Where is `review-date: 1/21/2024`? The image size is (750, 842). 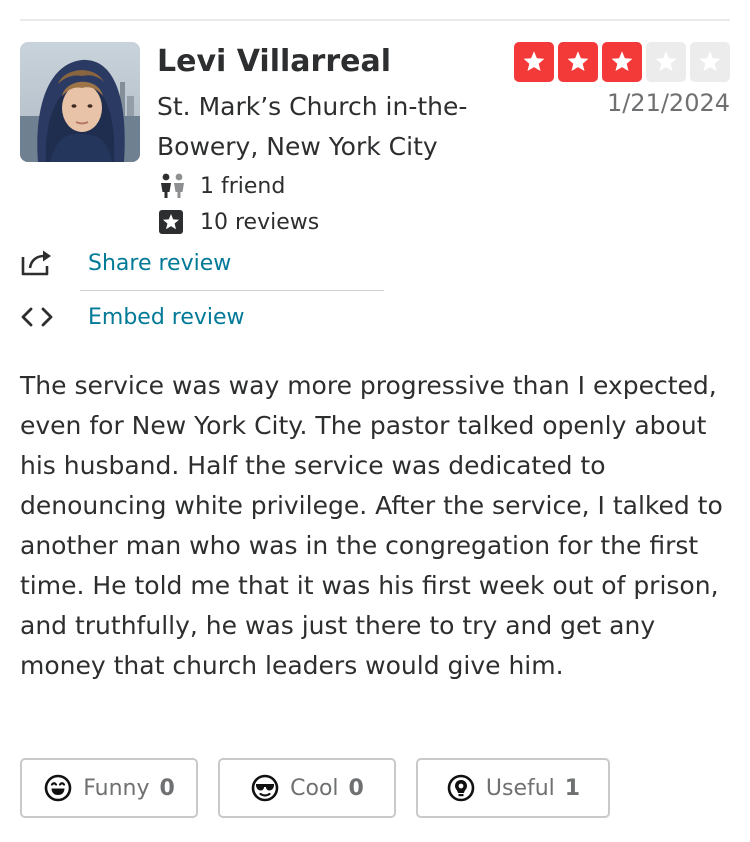 review-date: 1/21/2024 is located at coordinates (668, 103).